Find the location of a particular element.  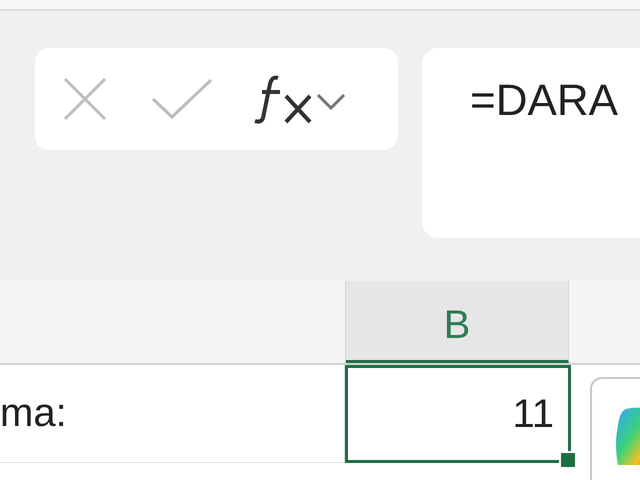

fill-handle is located at coordinates (568, 460).